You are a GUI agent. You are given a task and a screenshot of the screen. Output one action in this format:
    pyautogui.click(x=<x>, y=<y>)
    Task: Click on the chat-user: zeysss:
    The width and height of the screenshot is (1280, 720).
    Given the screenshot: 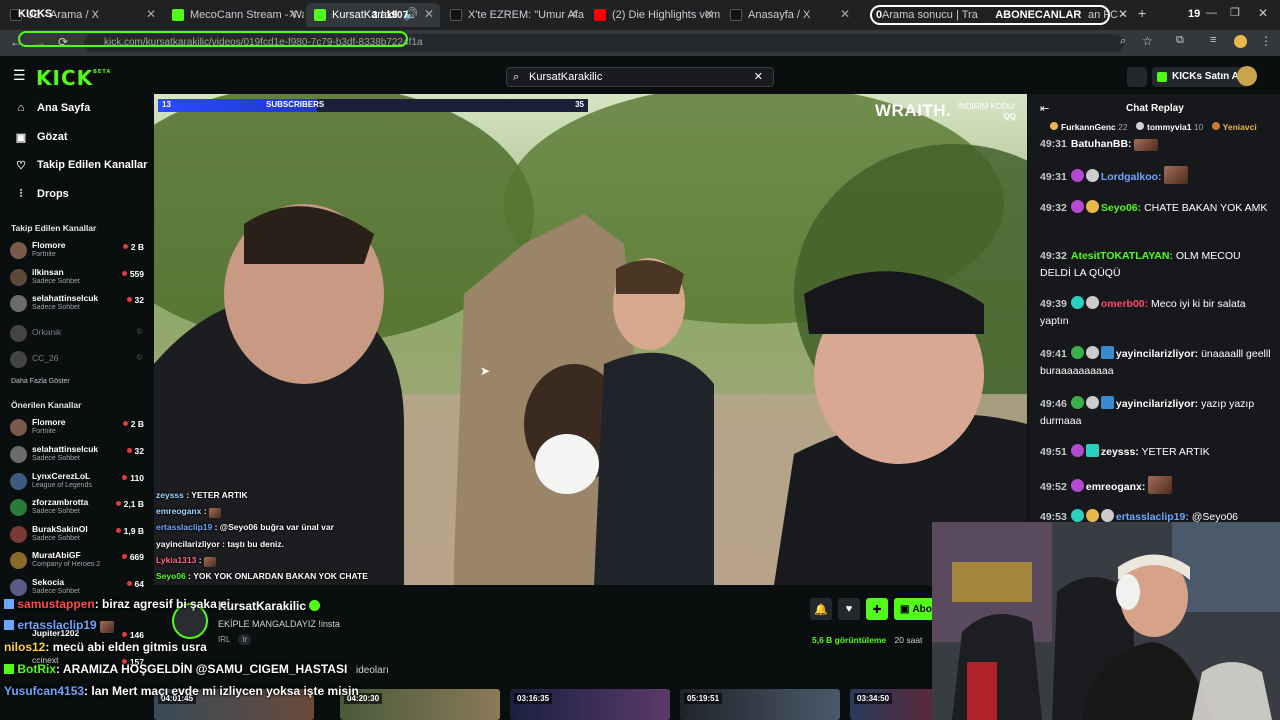 What is the action you would take?
    pyautogui.click(x=1119, y=452)
    